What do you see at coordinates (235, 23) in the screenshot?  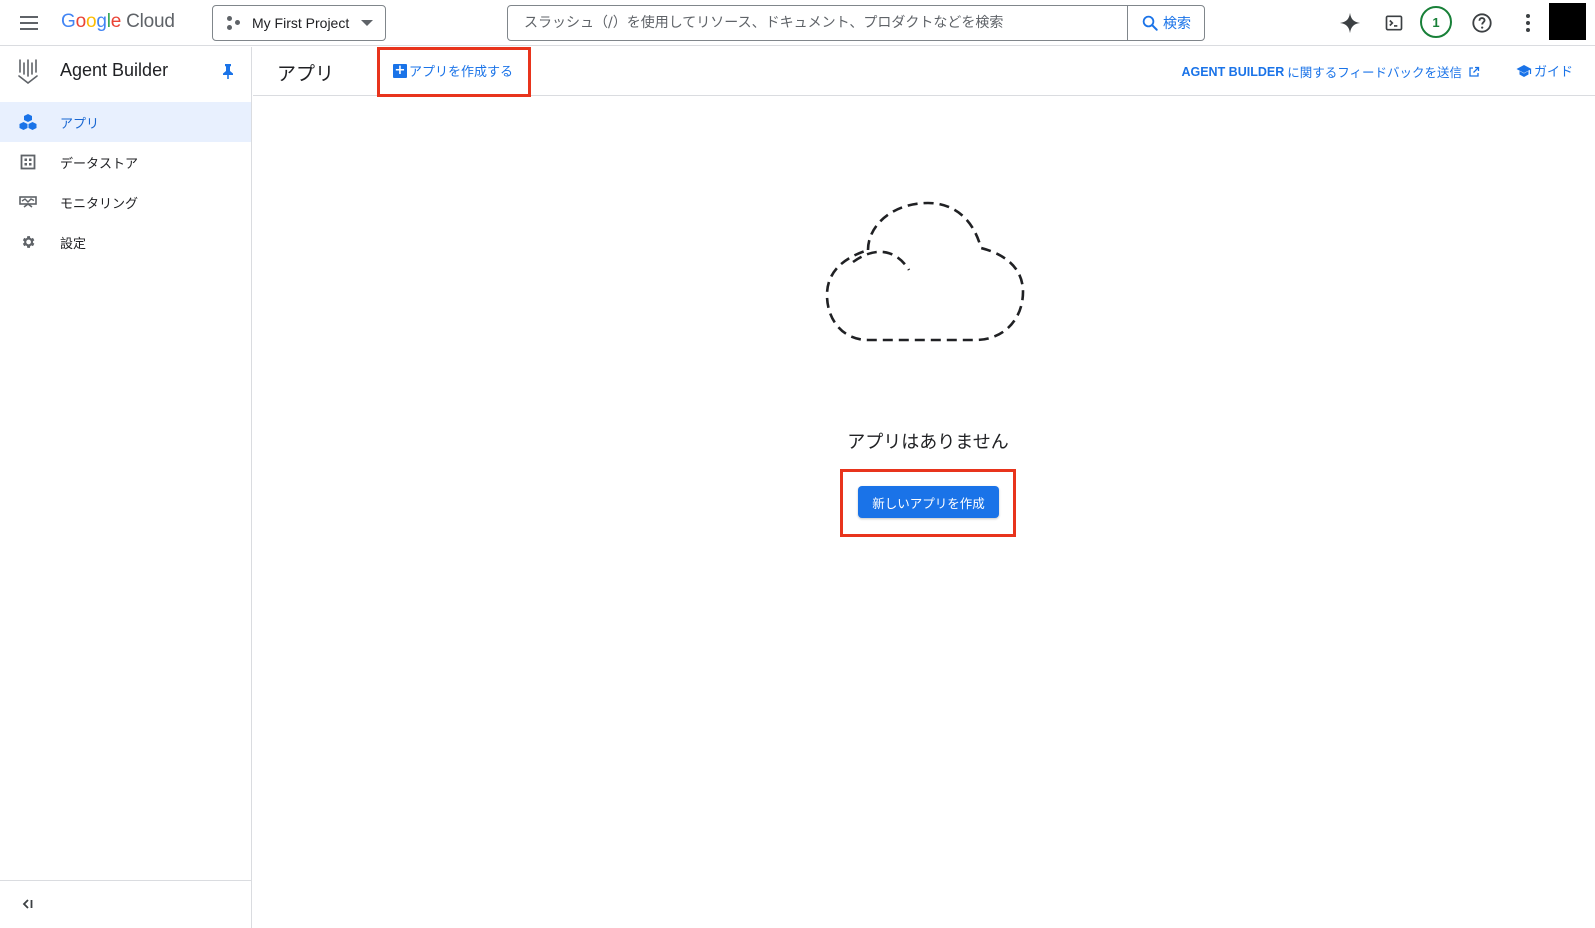 I see `project-icon` at bounding box center [235, 23].